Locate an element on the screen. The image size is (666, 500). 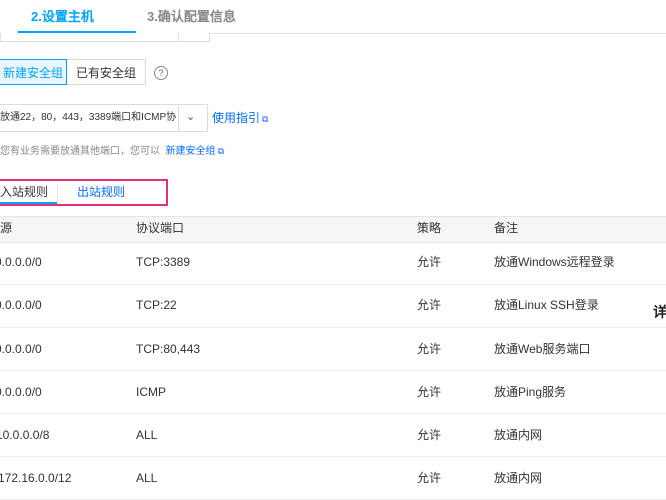
header-source: 来源 is located at coordinates (6, 228).